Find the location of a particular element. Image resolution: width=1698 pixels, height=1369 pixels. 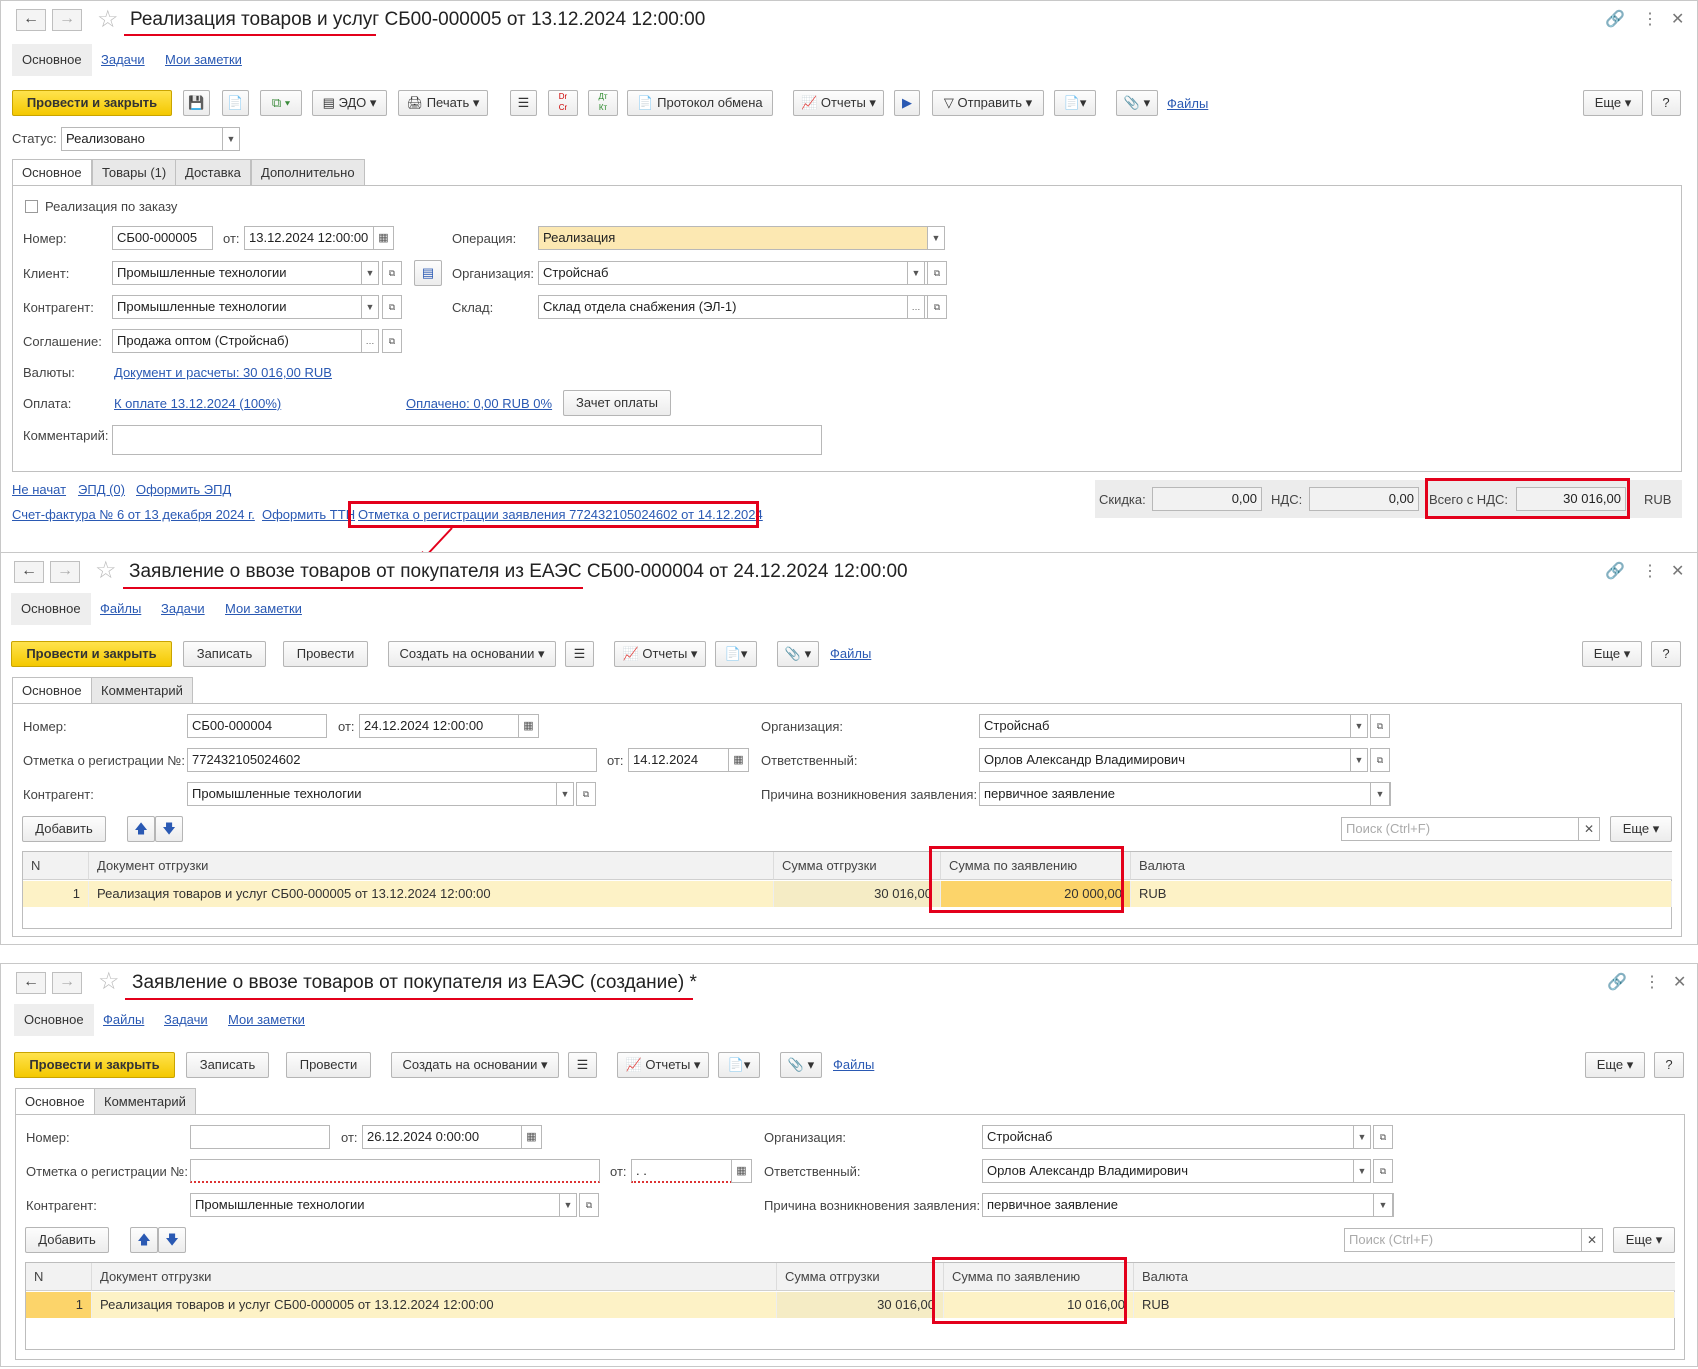

number-field: СБ00-000004 is located at coordinates (257, 726).